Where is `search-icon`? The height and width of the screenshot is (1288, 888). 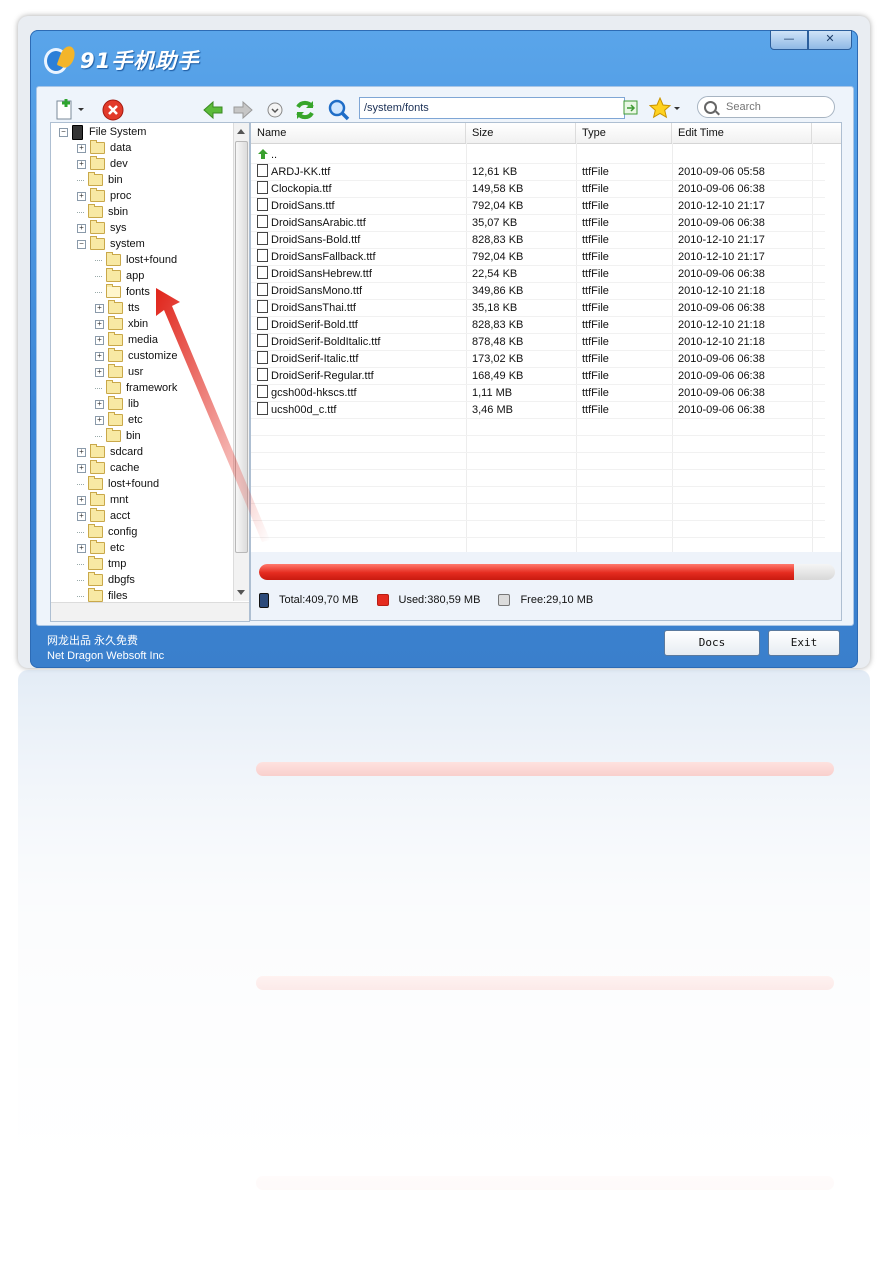
search-icon is located at coordinates (338, 109).